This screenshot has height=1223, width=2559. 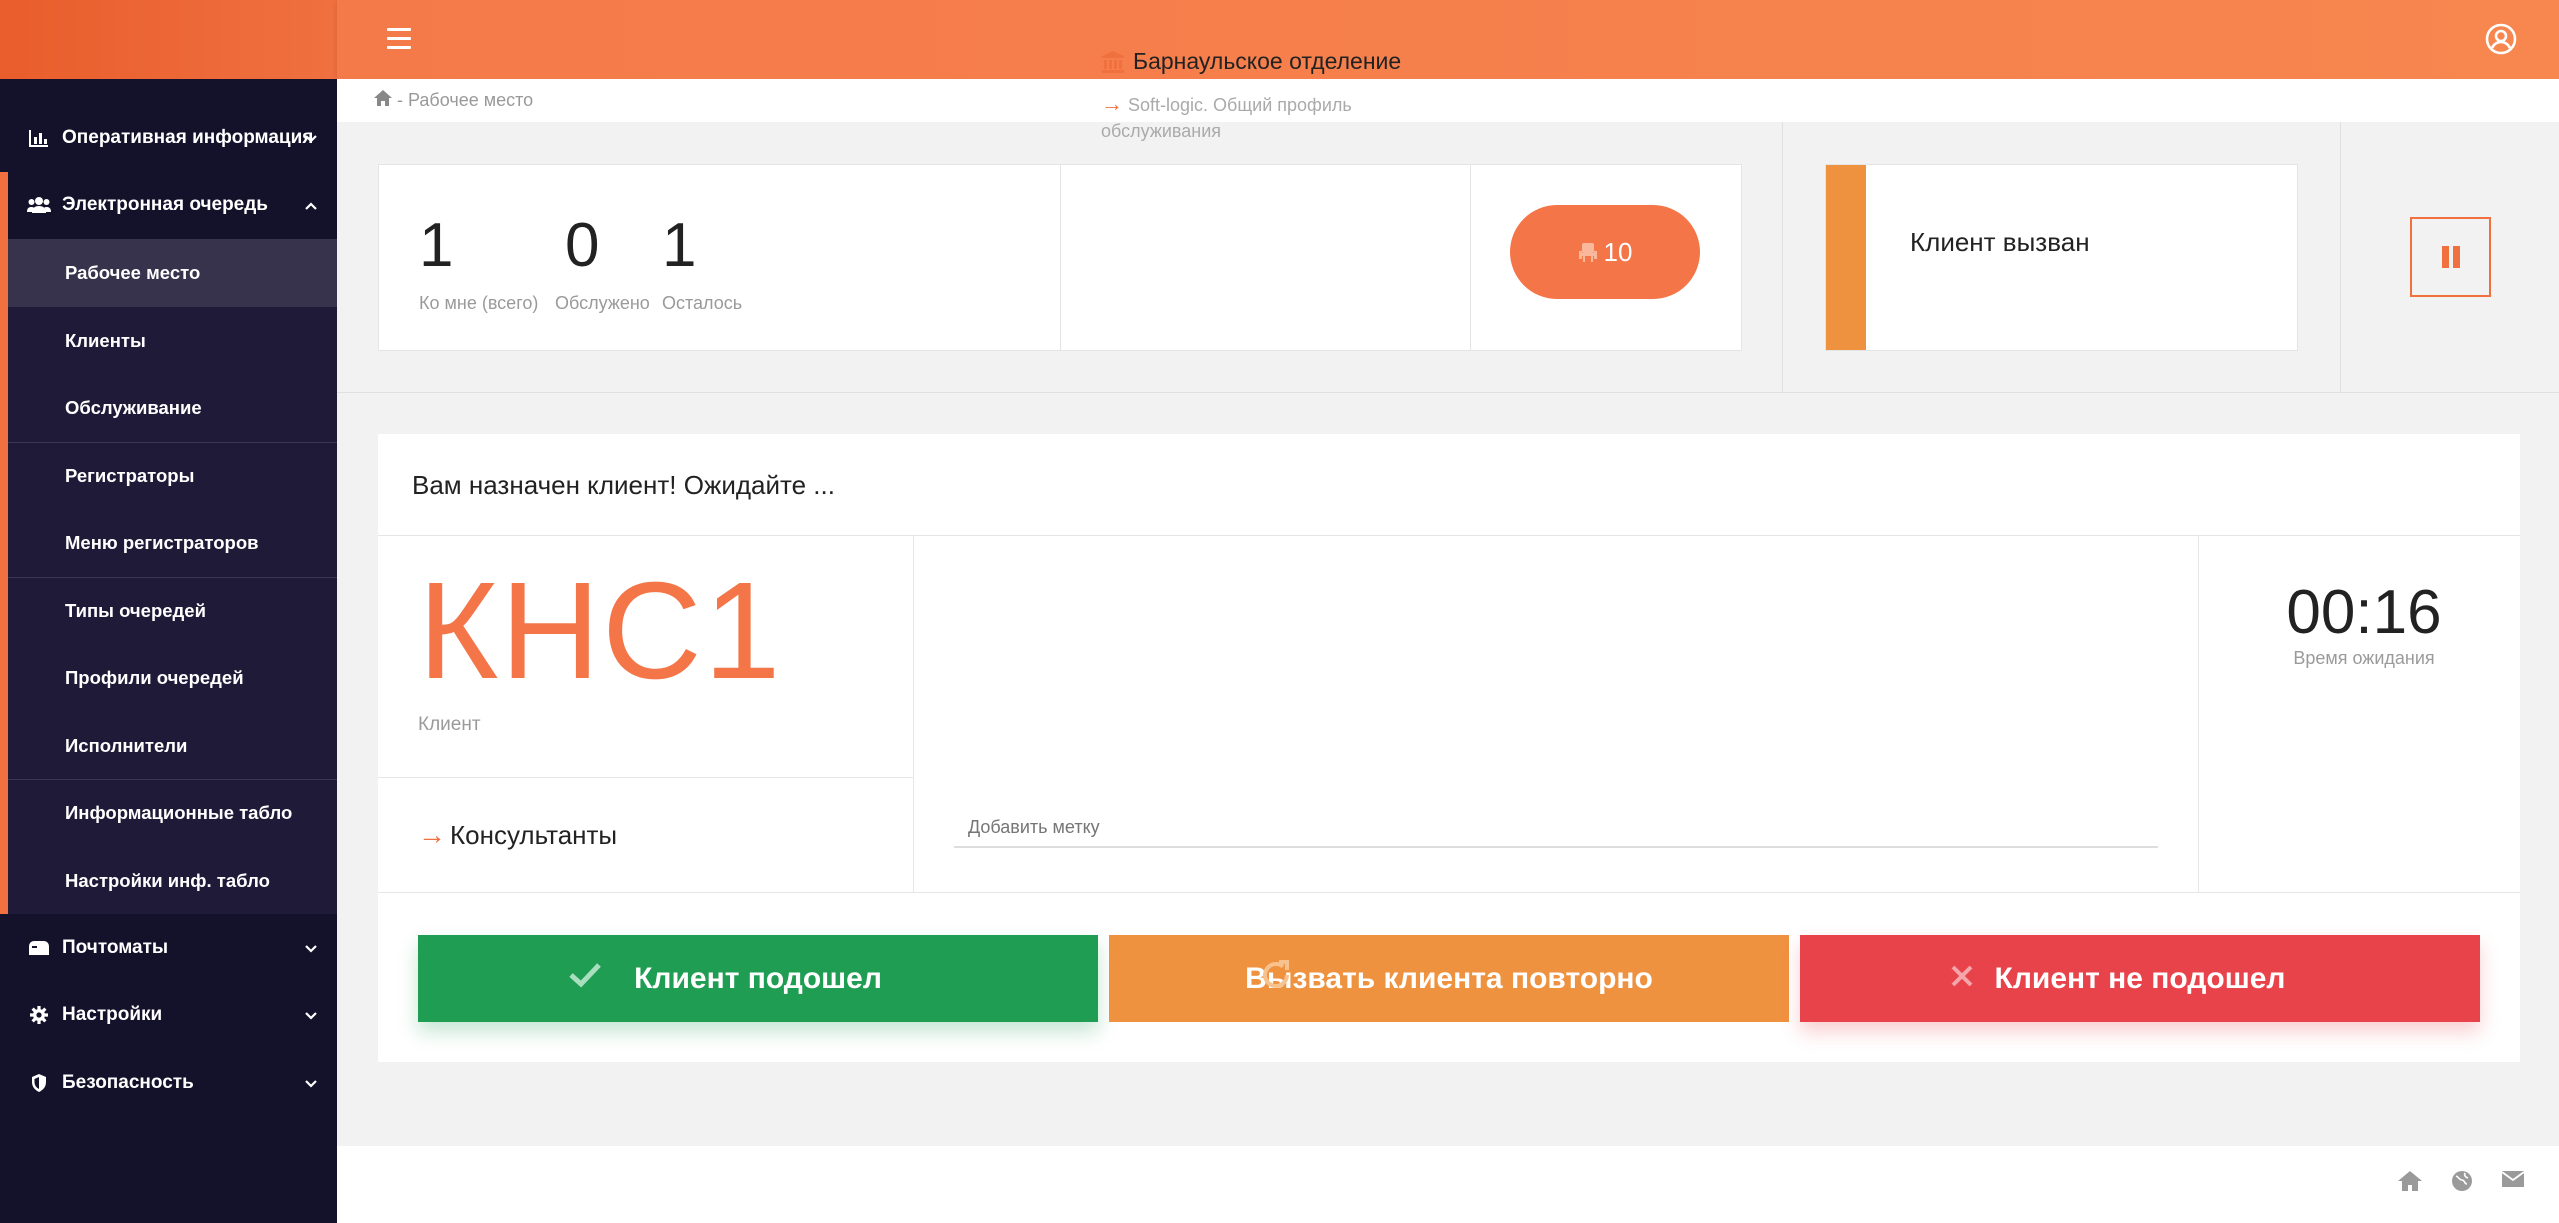 I want to click on sidebar-subitem-queue-types: Типы очередей, so click(x=172, y=610).